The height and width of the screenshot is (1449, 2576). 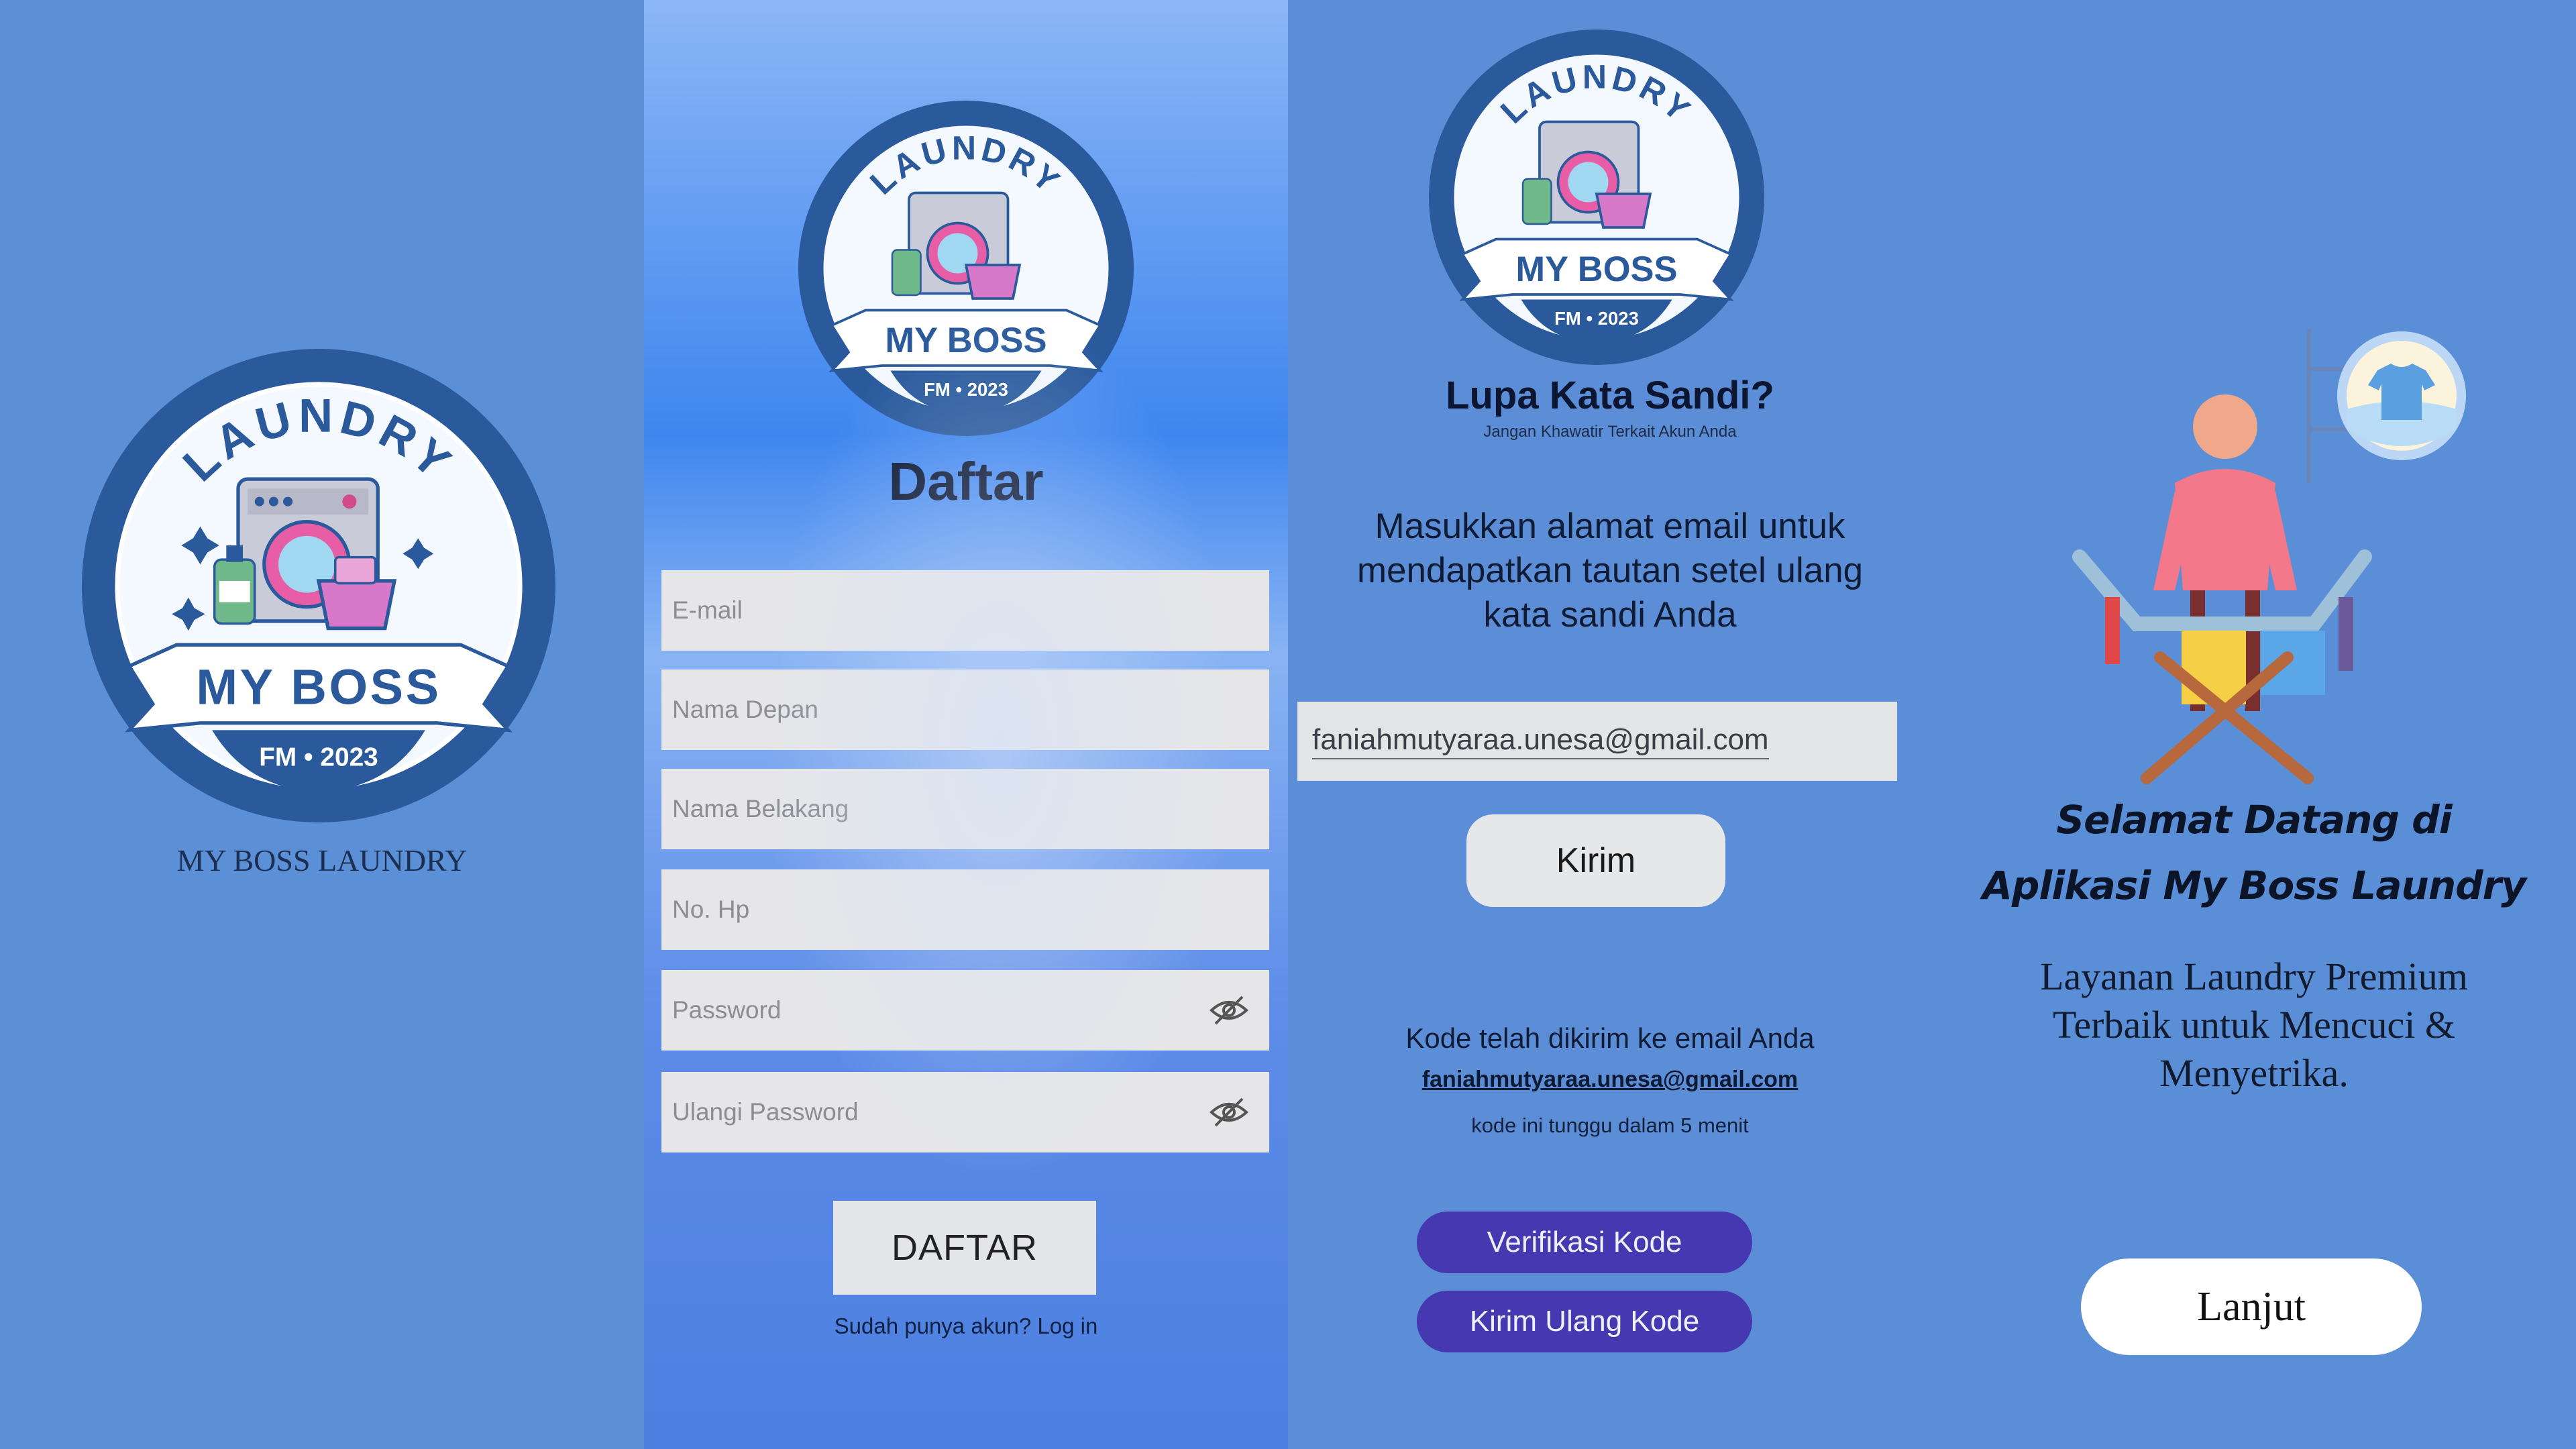 What do you see at coordinates (1584, 1321) in the screenshot?
I see `resend-code-button: Kirim Ulang Kode` at bounding box center [1584, 1321].